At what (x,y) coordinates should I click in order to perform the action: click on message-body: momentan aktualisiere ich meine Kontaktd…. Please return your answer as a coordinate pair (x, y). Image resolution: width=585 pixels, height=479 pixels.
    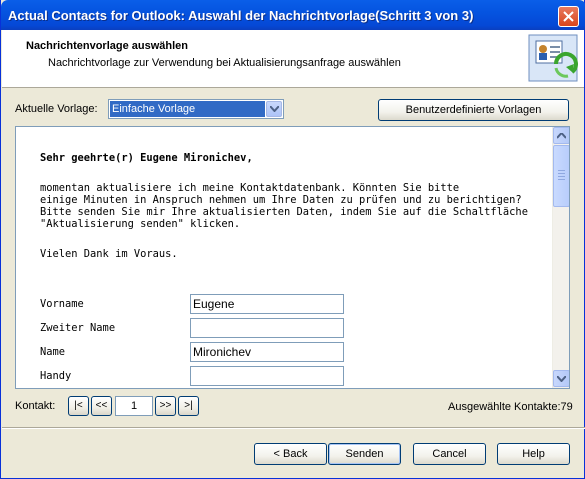
    Looking at the image, I should click on (284, 206).